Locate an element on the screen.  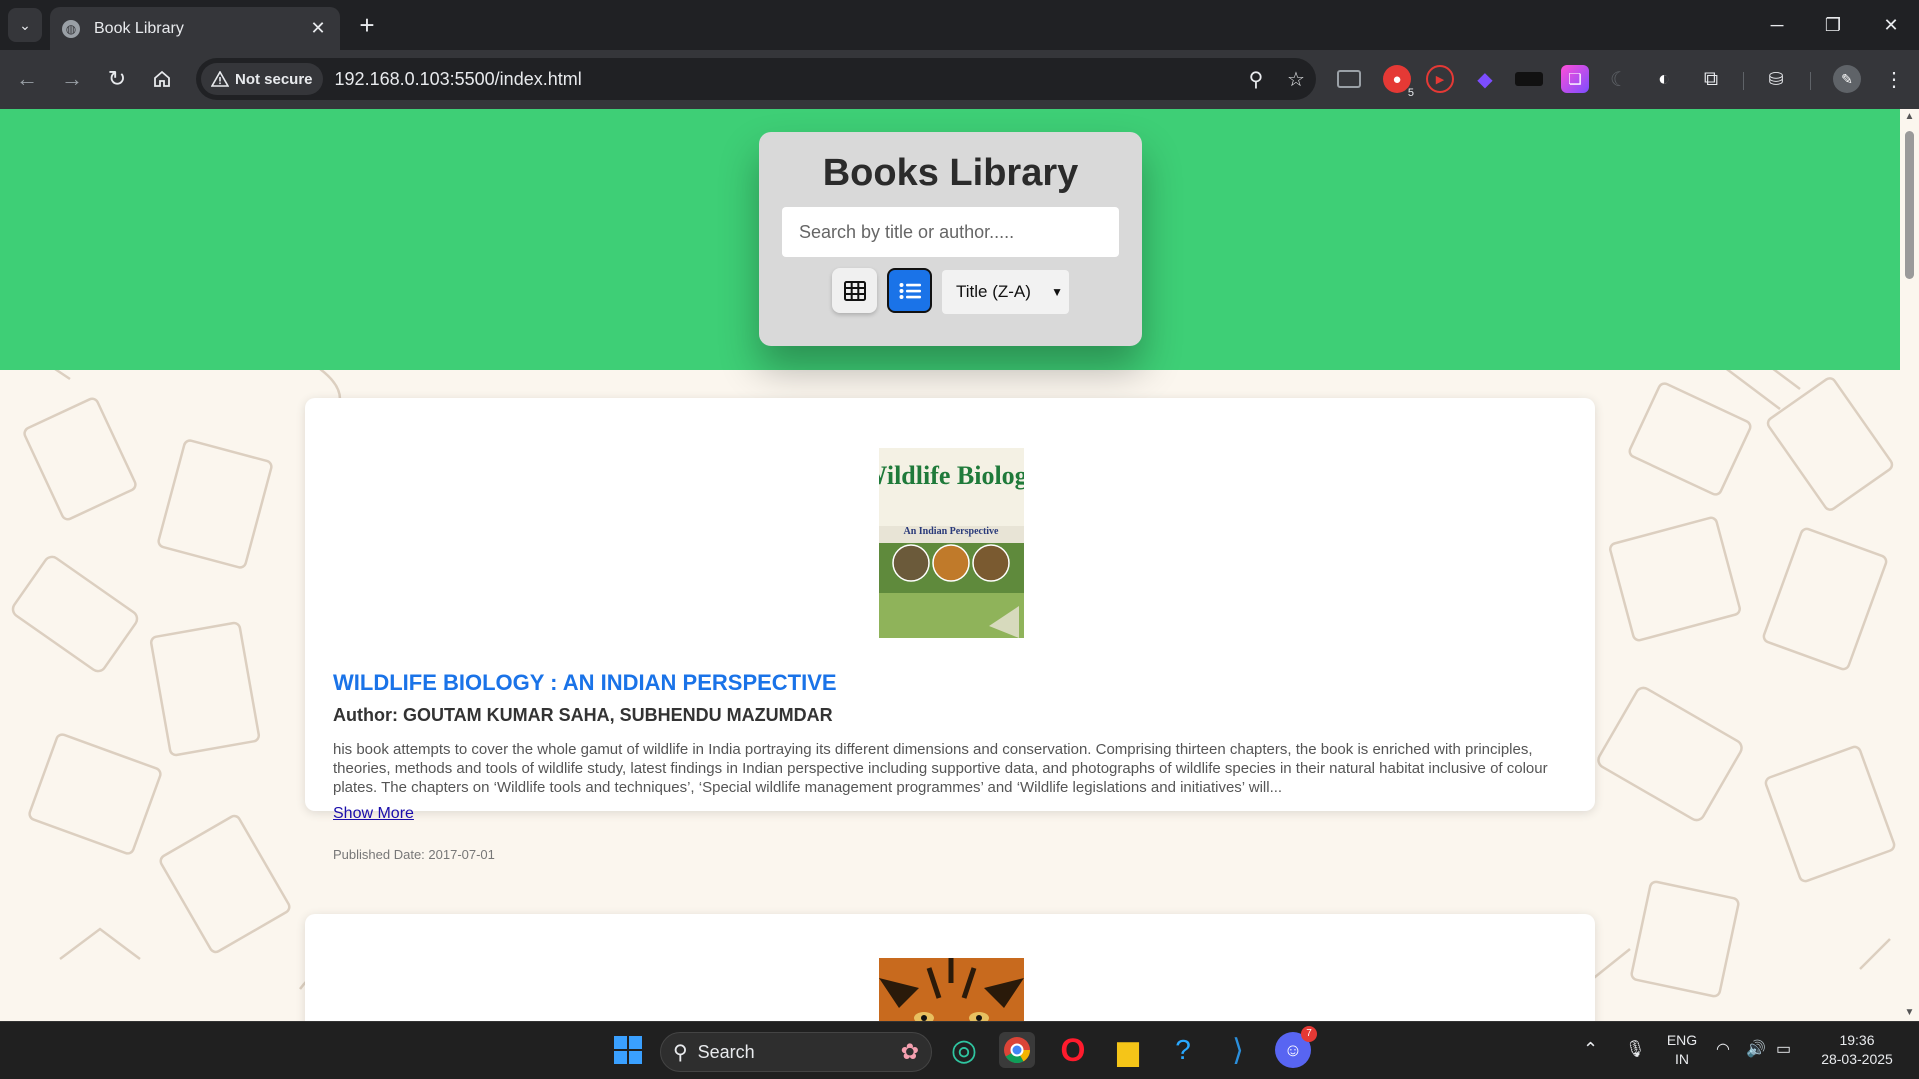
tab-book-library: ◍ Book Library ✕ is located at coordinates (195, 28).